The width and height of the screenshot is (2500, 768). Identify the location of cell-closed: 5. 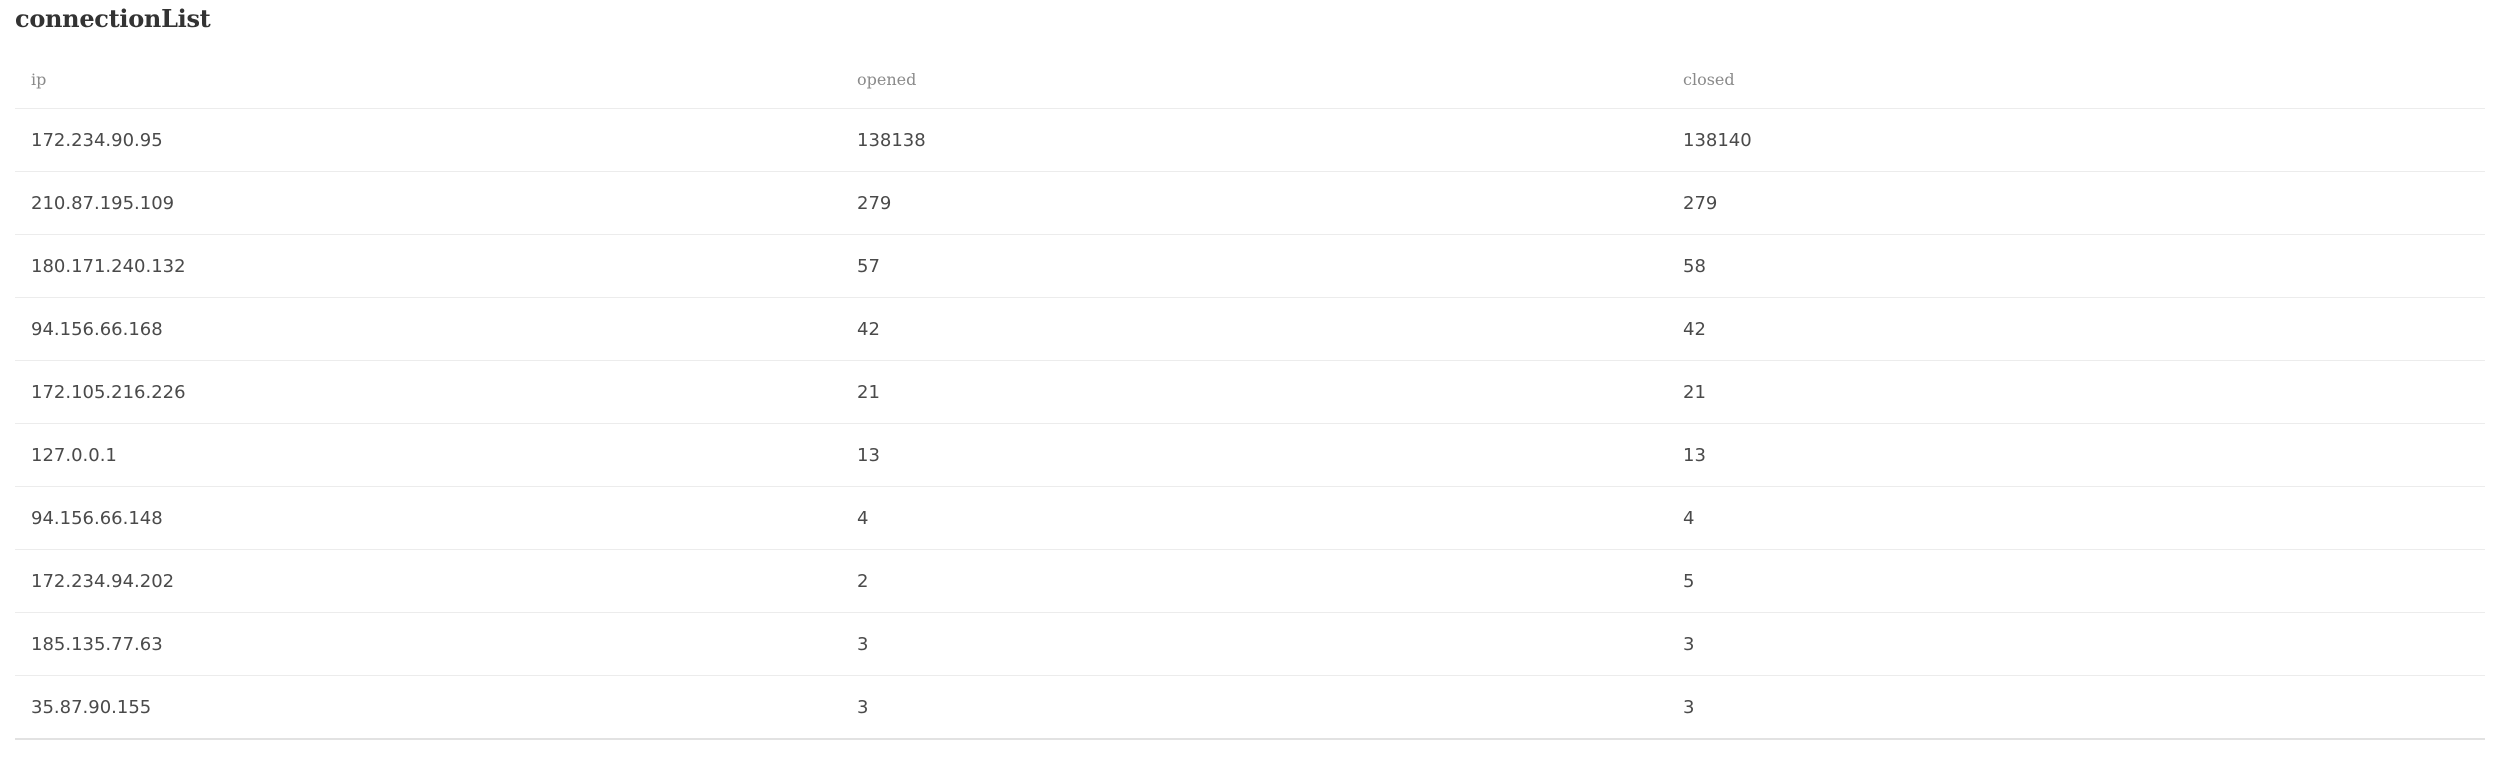
(2076, 581).